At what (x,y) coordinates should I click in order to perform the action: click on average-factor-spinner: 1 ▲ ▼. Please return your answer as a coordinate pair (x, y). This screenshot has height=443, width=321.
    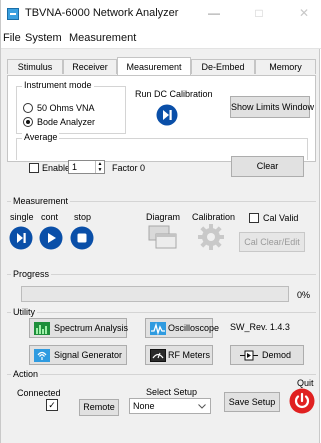
    Looking at the image, I should click on (86, 167).